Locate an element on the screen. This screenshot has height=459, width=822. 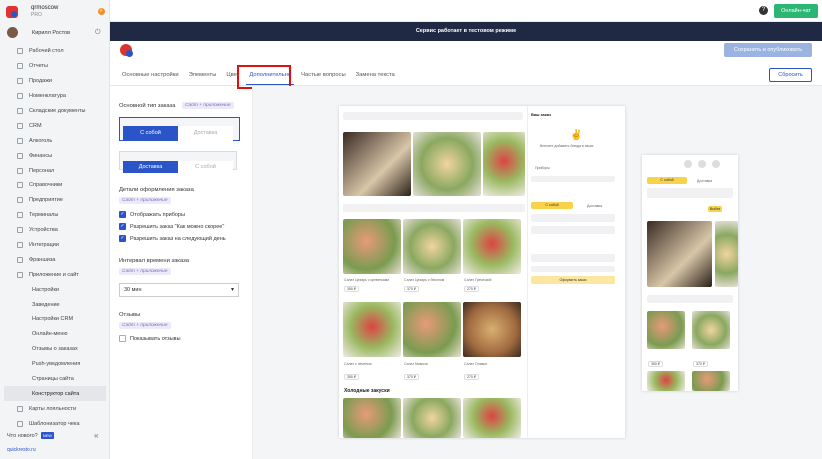
save-publish-button: Сохранить и опубликовать is located at coordinates (768, 50).